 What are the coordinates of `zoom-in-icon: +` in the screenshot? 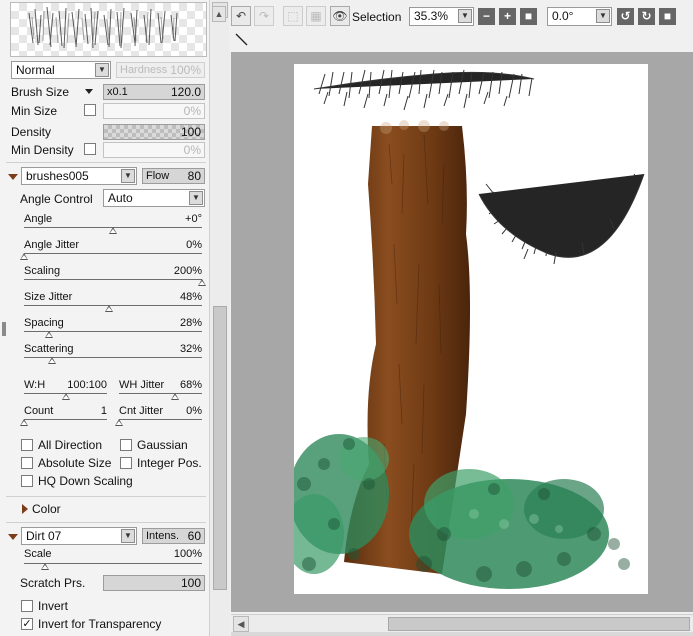 It's located at (507, 16).